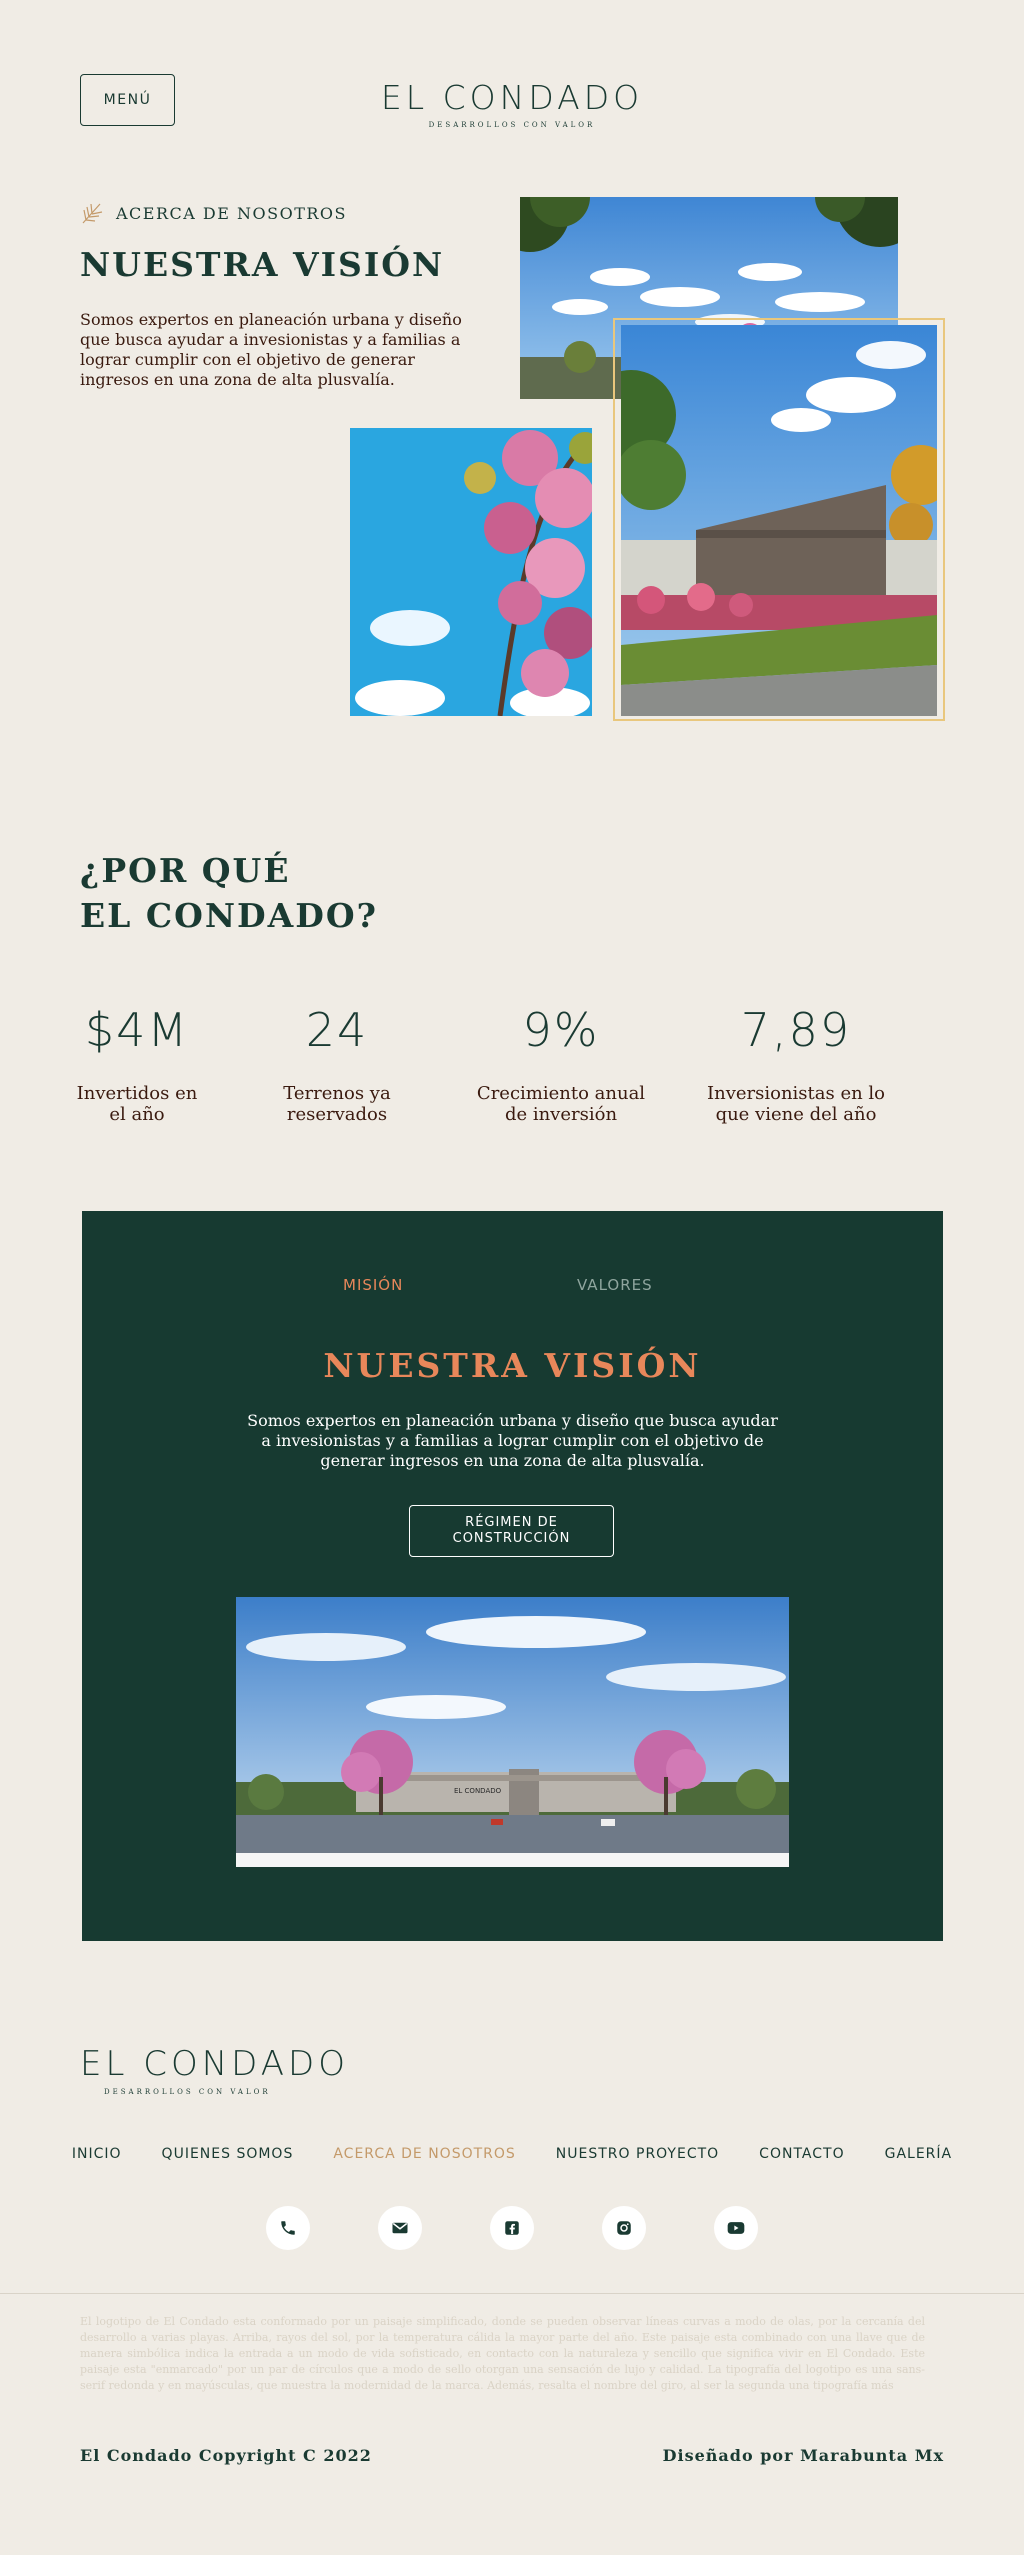 The image size is (1024, 2555). Describe the element at coordinates (779, 520) in the screenshot. I see `entrance-wall-image` at that location.